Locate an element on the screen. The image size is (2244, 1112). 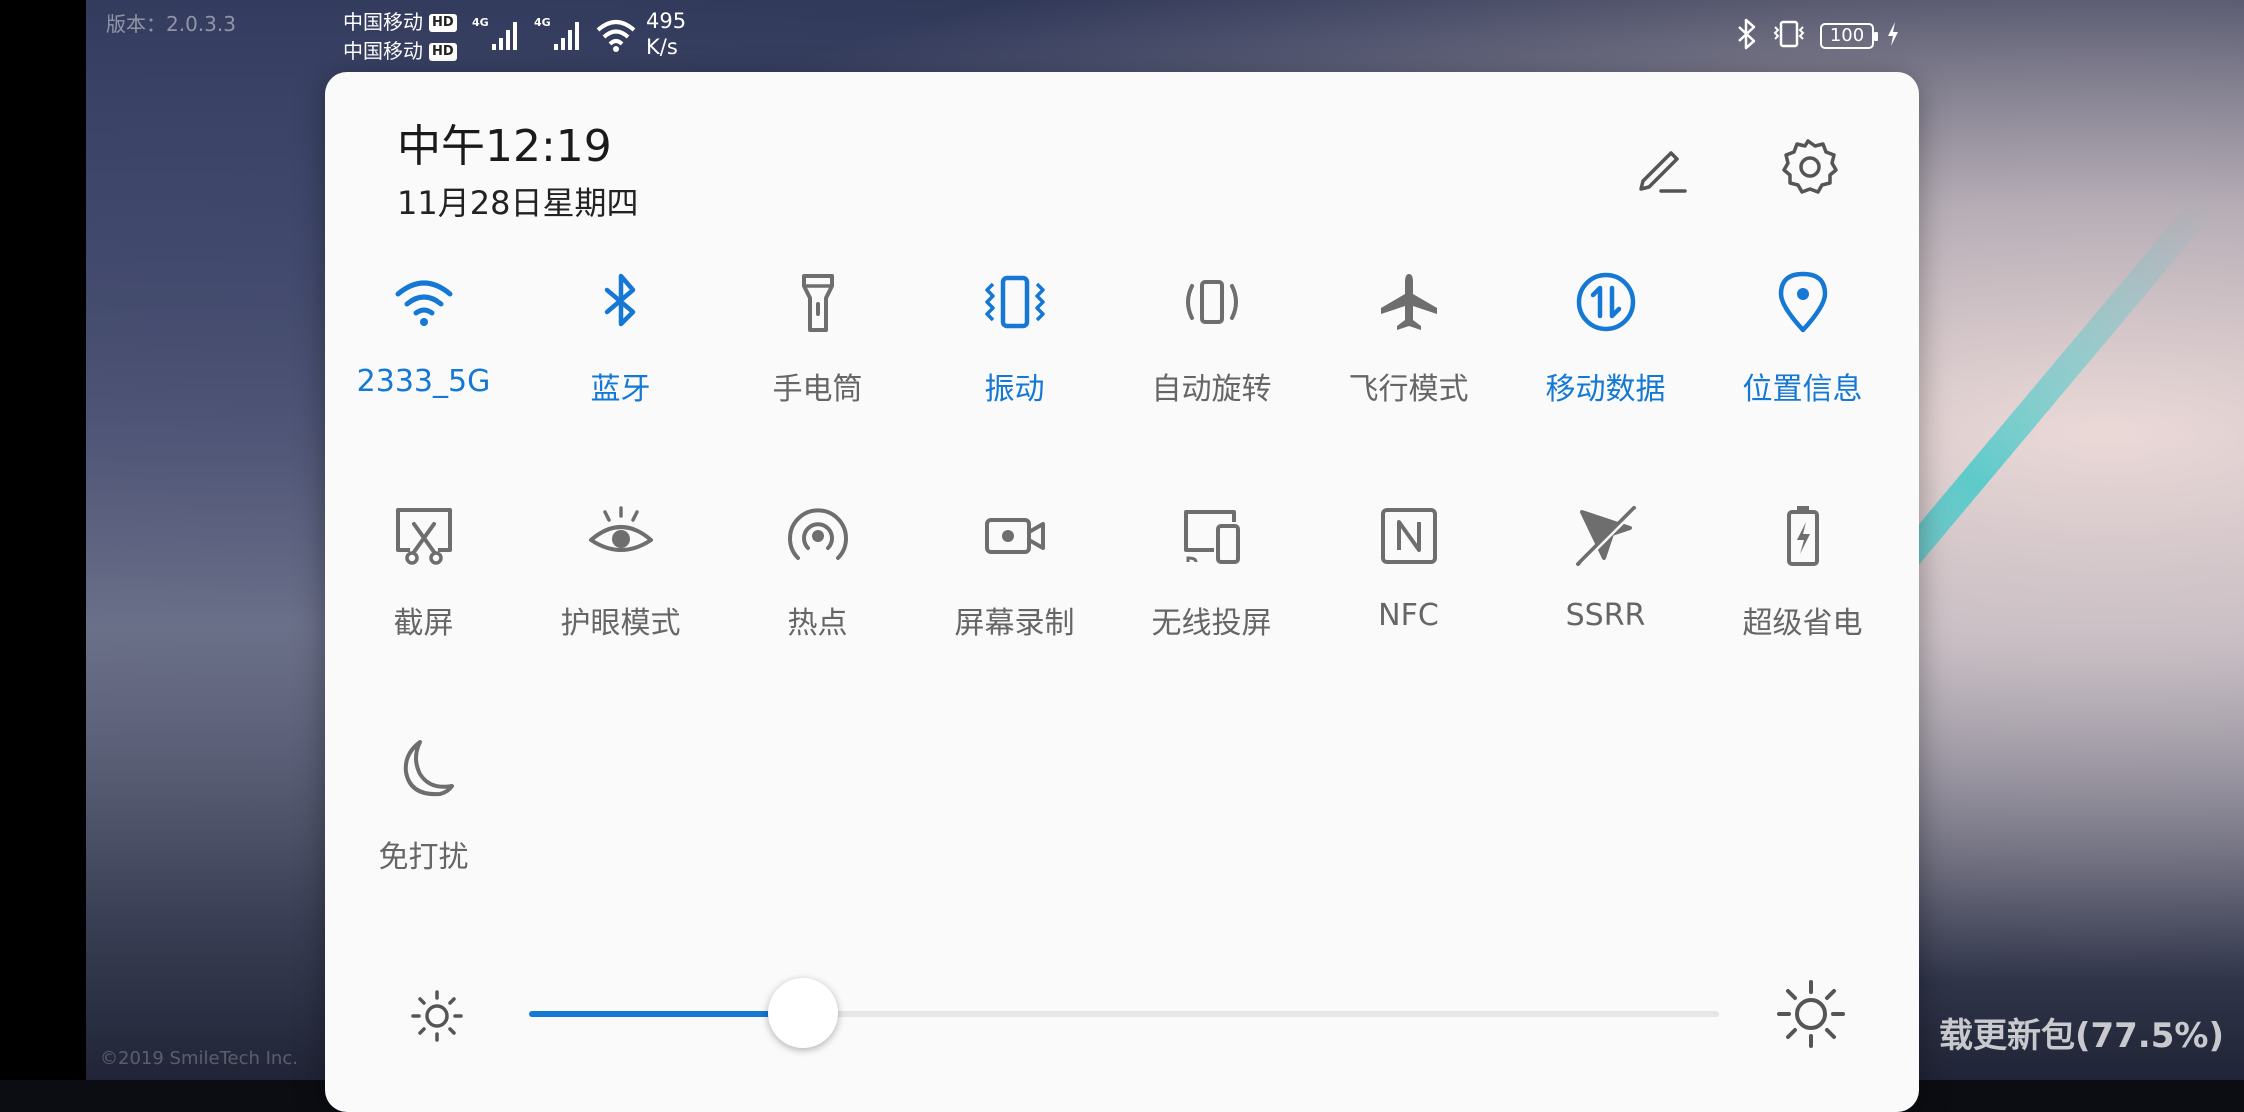
screen-record-icon is located at coordinates (1014, 536).